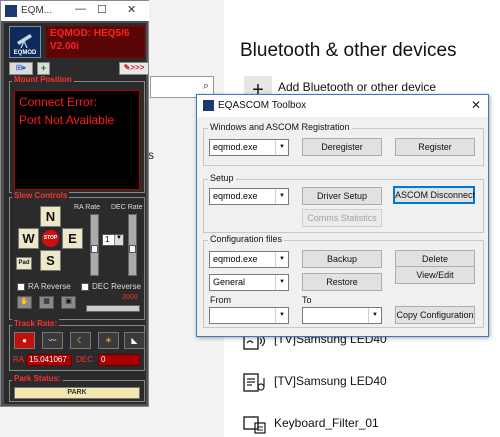  Describe the element at coordinates (119, 360) in the screenshot. I see `dec-rate-field: 0` at that location.